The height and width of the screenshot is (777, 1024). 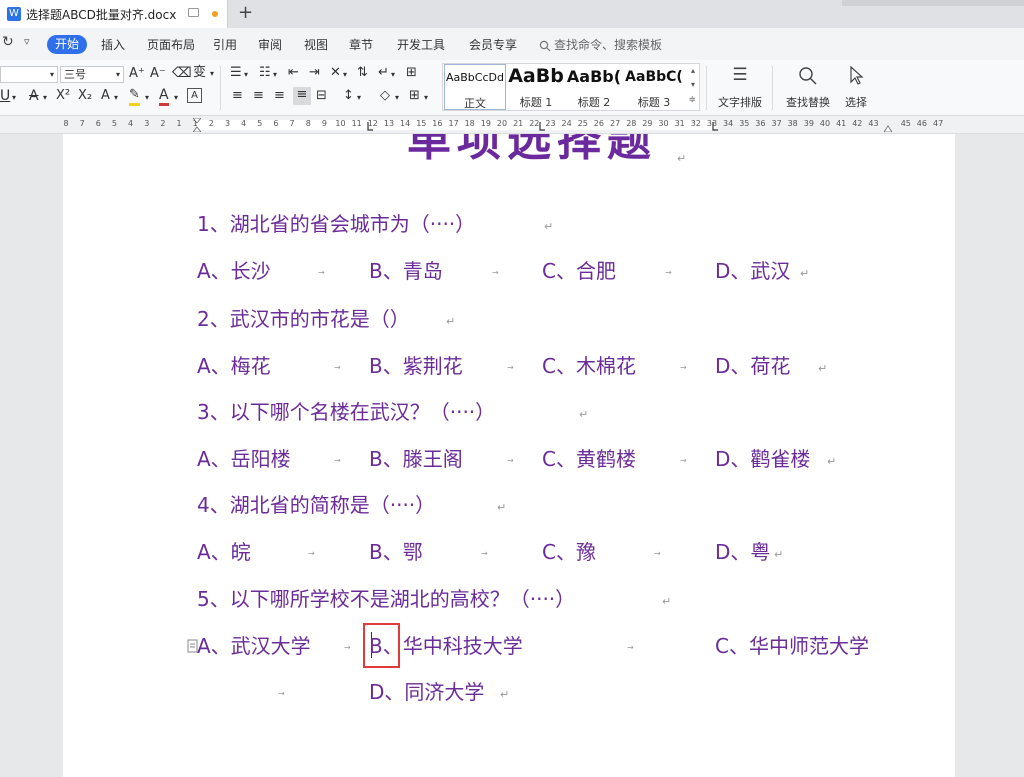 What do you see at coordinates (385, 96) in the screenshot?
I see `shading-icon: ◇` at bounding box center [385, 96].